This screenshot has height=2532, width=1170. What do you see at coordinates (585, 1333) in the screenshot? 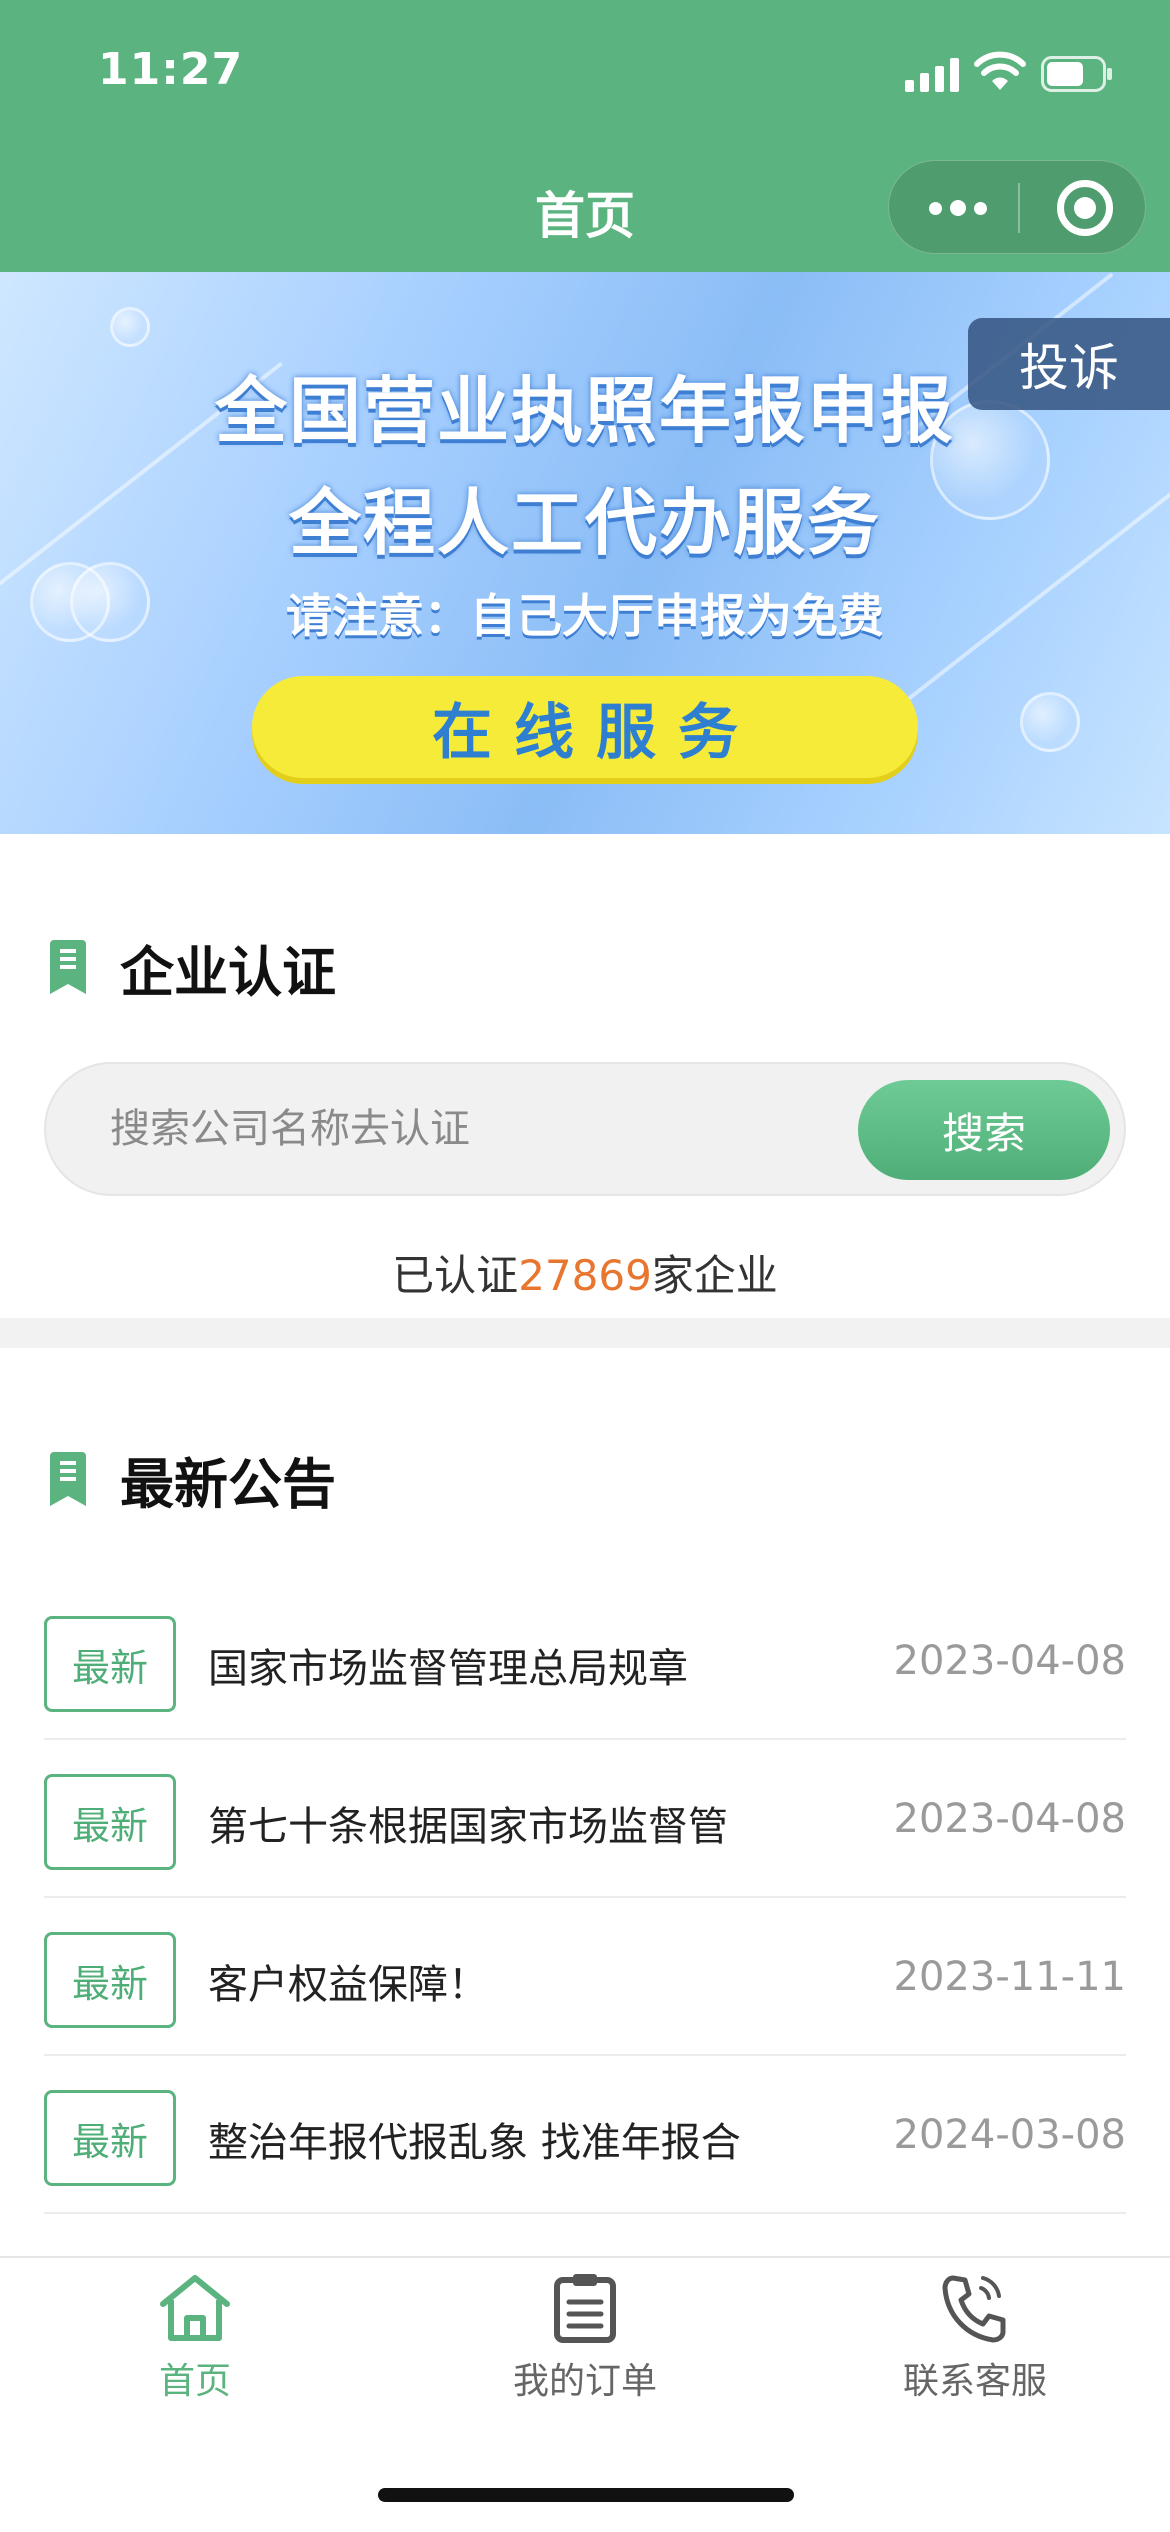
I see `section-divider` at bounding box center [585, 1333].